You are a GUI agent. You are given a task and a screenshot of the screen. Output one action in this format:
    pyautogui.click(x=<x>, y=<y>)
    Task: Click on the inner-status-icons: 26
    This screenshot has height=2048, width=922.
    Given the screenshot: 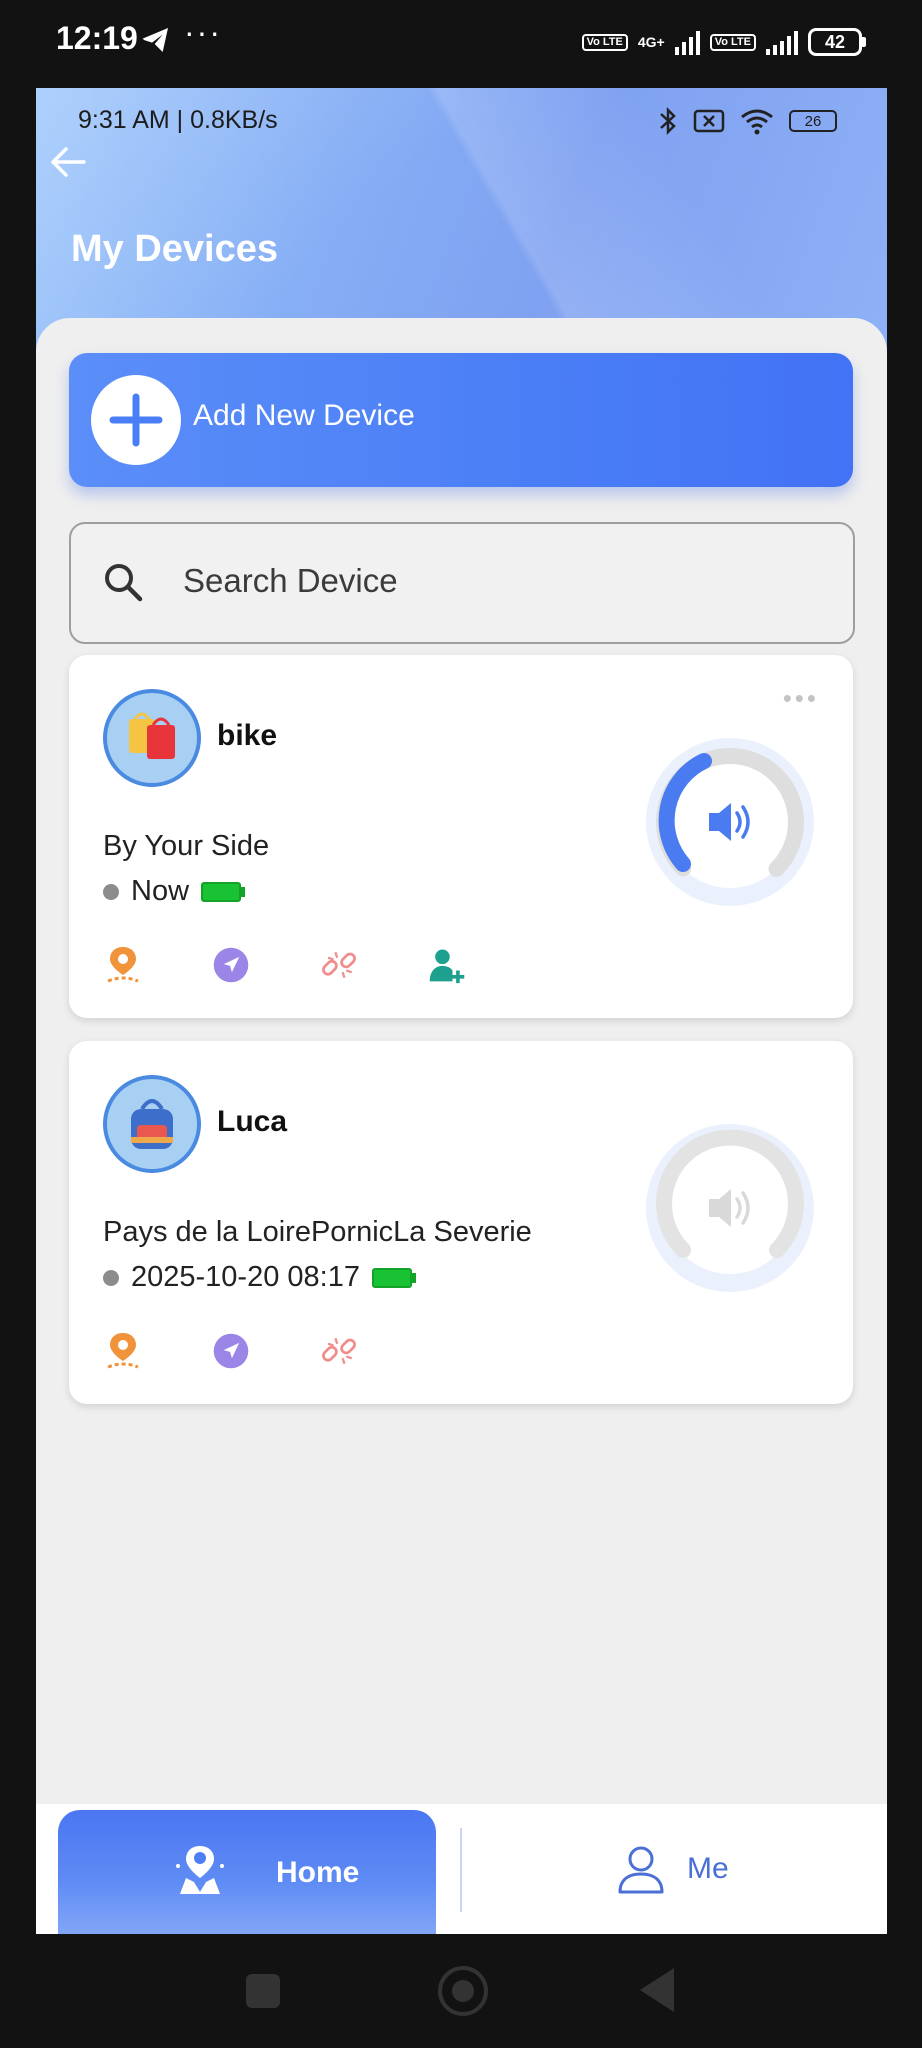 What is the action you would take?
    pyautogui.click(x=747, y=121)
    